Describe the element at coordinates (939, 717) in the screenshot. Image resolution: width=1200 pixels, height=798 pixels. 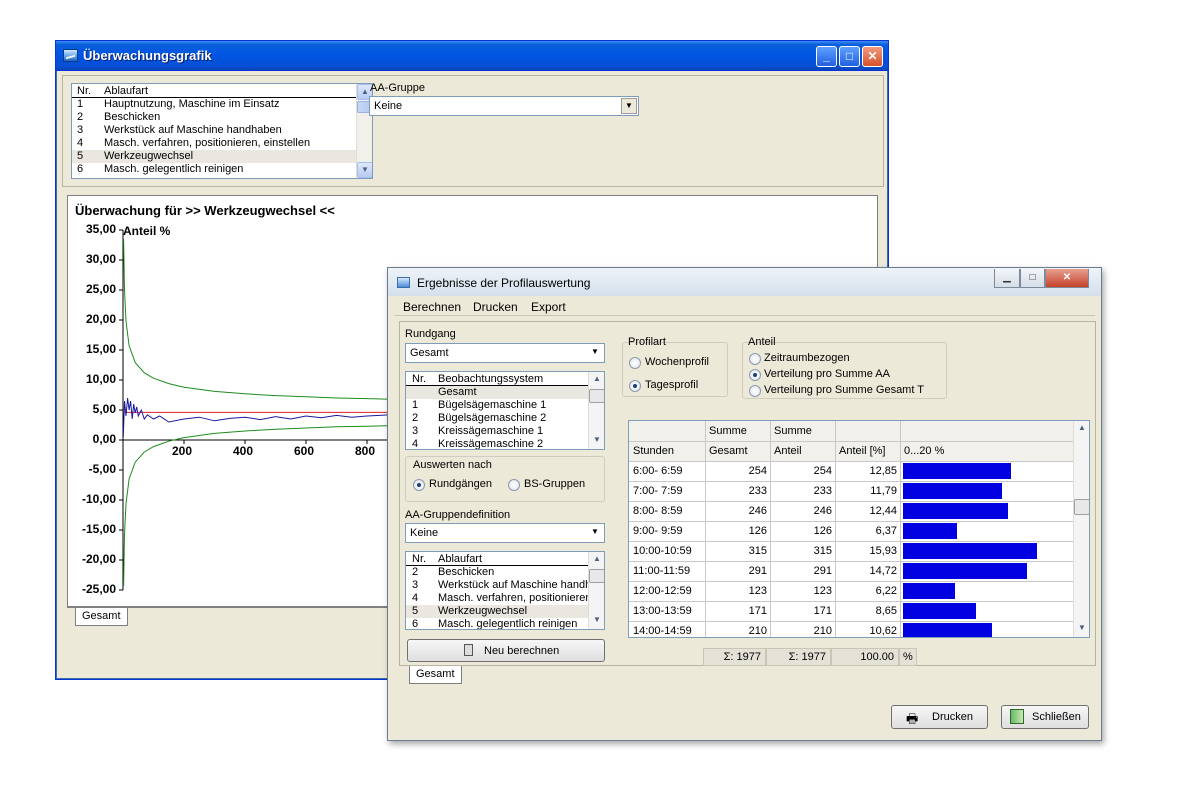
I see `drucken-button: 🖶 Drucken` at that location.